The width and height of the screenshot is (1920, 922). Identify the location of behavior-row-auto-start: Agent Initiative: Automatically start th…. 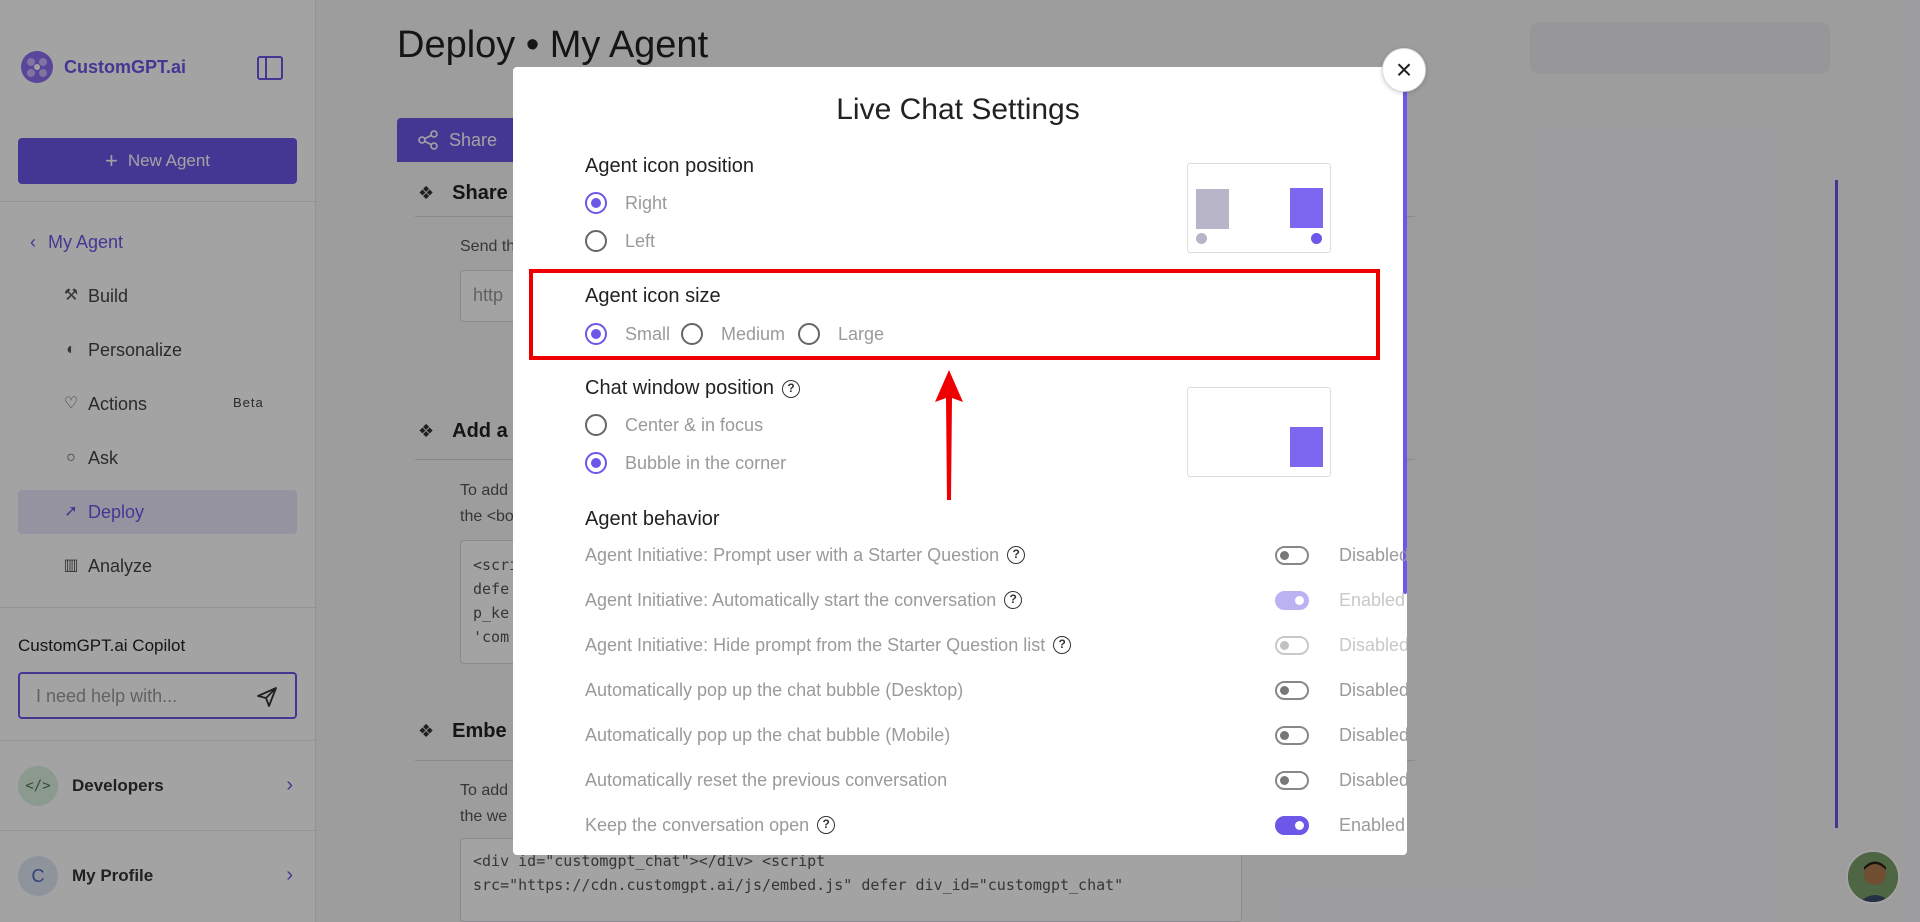
(995, 600).